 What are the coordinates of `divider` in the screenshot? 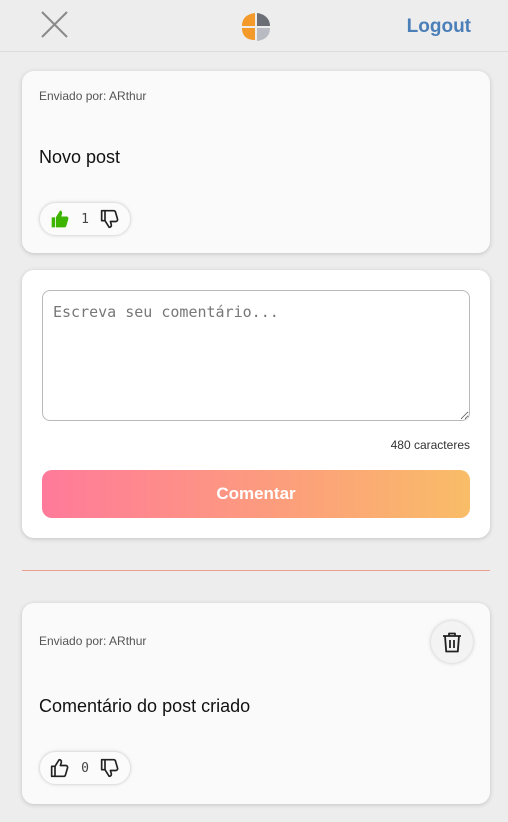 It's located at (256, 570).